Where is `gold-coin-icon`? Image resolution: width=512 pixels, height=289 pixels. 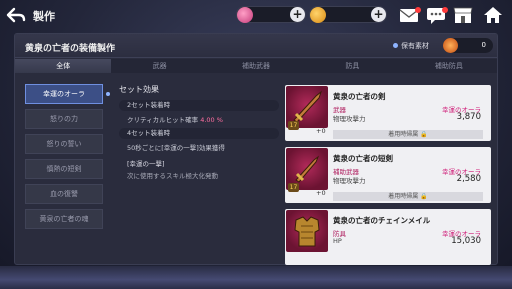 gold-coin-icon is located at coordinates (318, 15).